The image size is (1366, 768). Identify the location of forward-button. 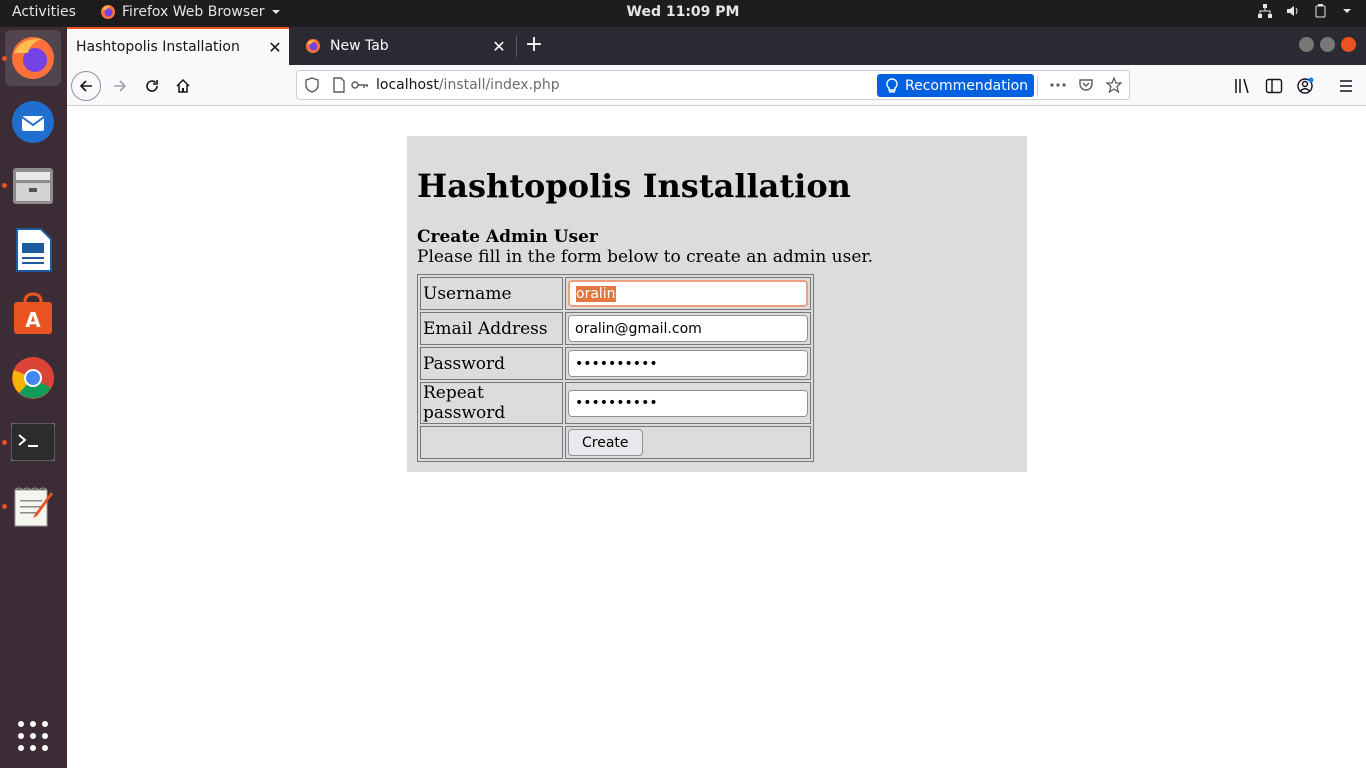
(120, 86).